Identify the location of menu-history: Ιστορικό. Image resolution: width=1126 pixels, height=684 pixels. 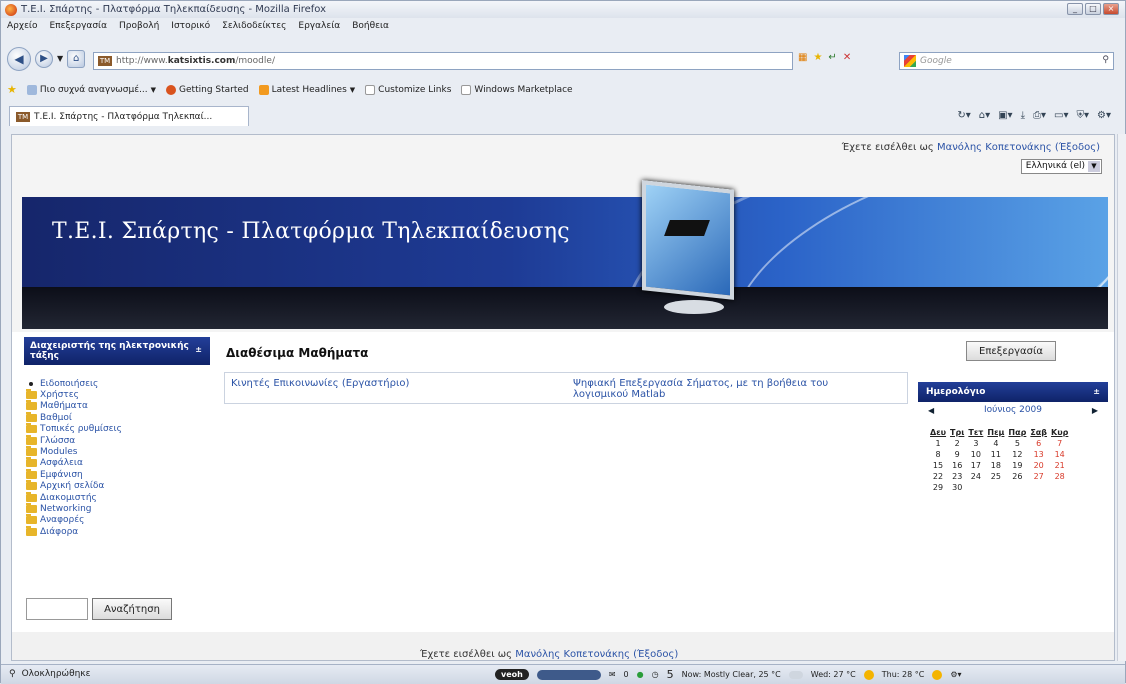
(190, 26).